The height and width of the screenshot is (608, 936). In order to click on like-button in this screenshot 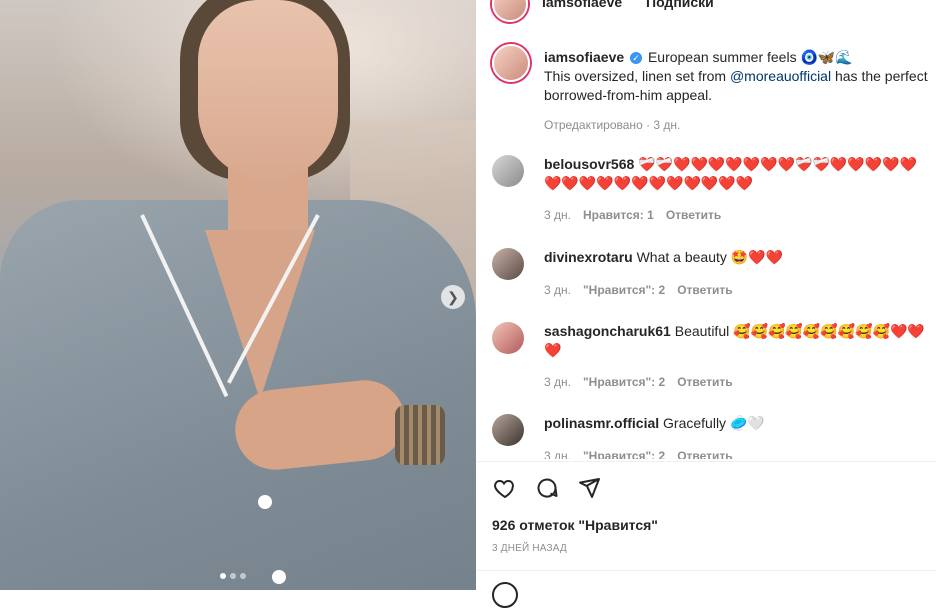, I will do `click(505, 488)`.